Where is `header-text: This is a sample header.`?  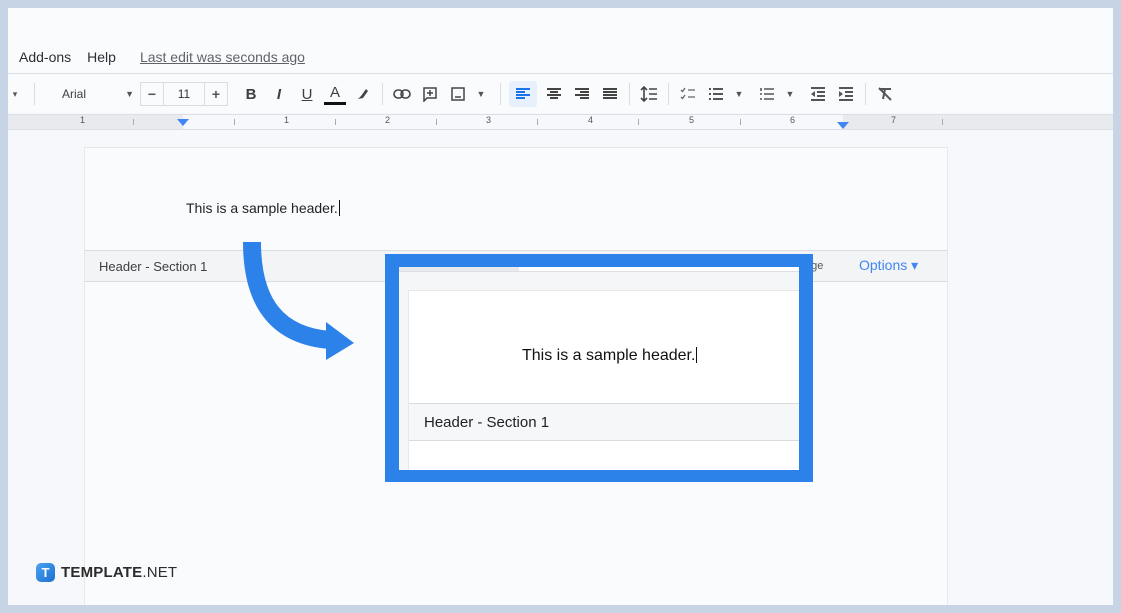 header-text: This is a sample header. is located at coordinates (263, 208).